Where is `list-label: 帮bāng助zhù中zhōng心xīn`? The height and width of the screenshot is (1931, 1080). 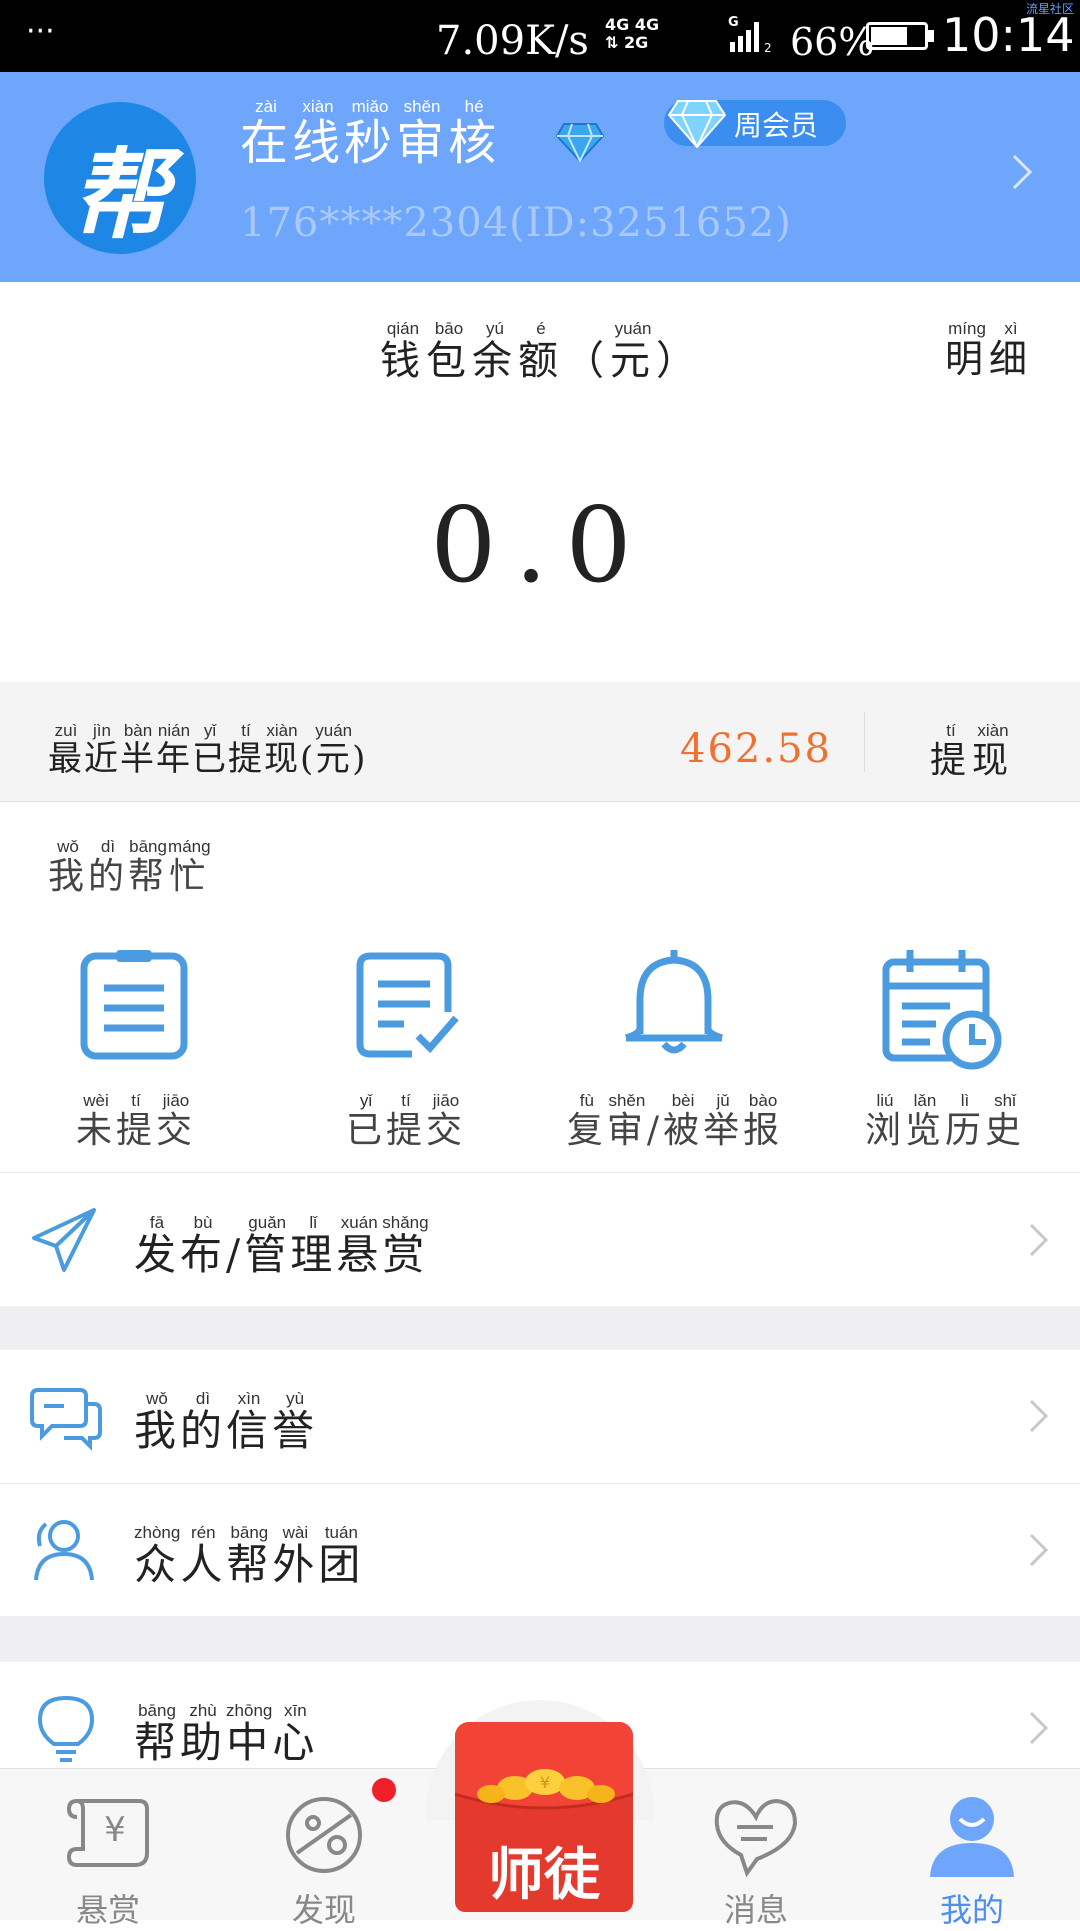 list-label: 帮bāng助zhù中zhōng心xīn is located at coordinates (226, 1735).